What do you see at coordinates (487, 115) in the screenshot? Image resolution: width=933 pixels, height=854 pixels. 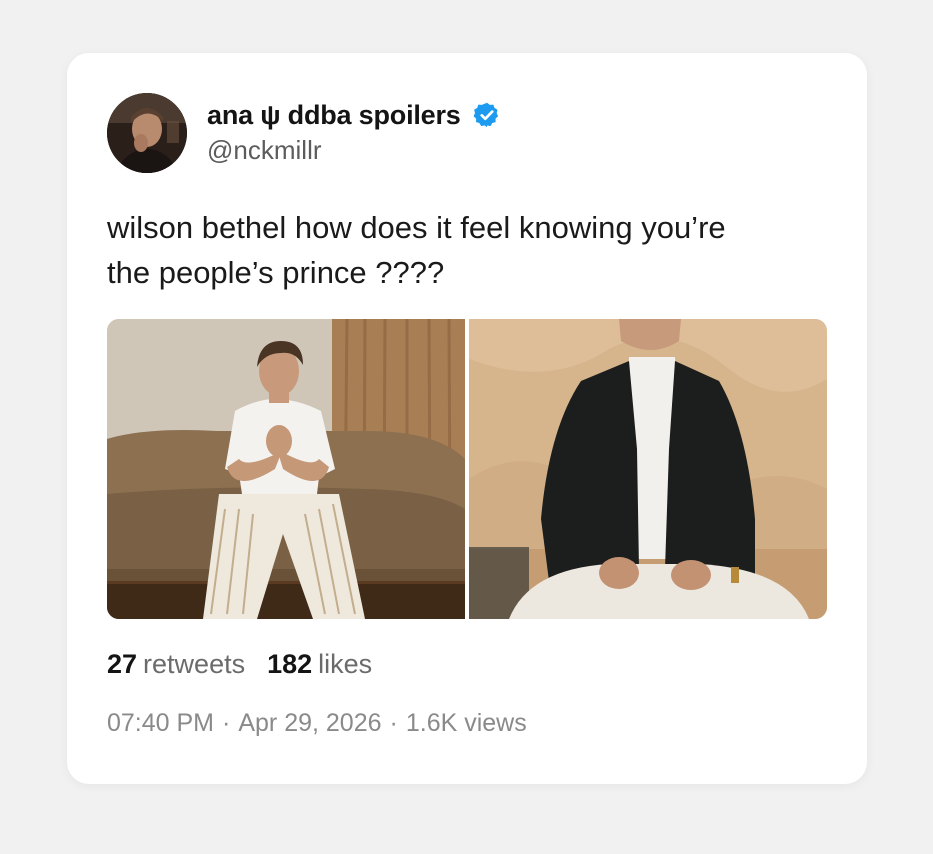 I see `verified-badge-icon` at bounding box center [487, 115].